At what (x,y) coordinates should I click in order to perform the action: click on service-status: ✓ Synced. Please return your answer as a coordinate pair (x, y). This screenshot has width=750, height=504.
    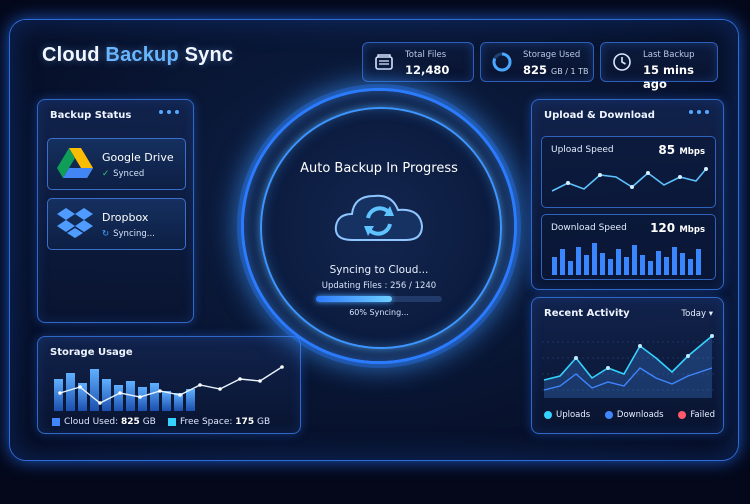
    Looking at the image, I should click on (123, 174).